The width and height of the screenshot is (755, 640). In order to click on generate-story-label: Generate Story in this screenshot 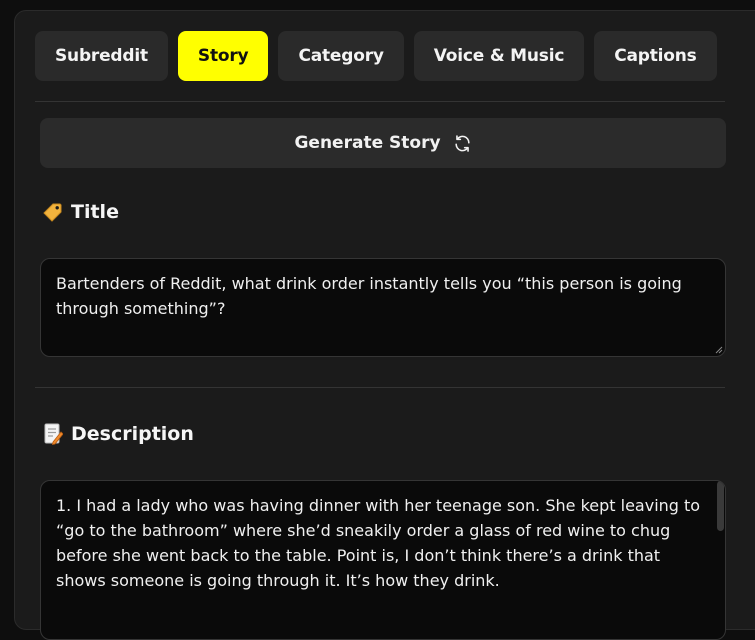, I will do `click(367, 143)`.